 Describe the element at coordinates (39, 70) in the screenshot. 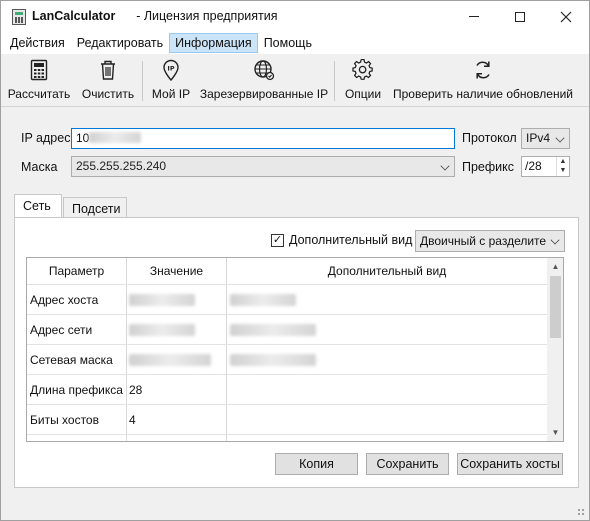

I see `calculator-icon` at that location.